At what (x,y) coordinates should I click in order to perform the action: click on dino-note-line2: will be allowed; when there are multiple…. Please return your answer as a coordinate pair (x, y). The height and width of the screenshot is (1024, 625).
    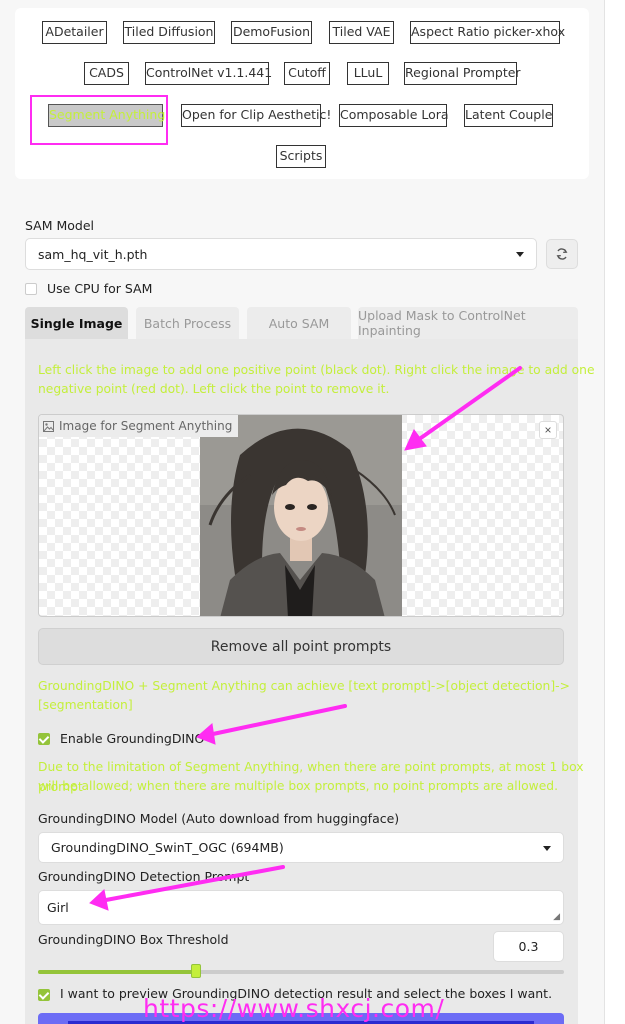
    Looking at the image, I should click on (298, 786).